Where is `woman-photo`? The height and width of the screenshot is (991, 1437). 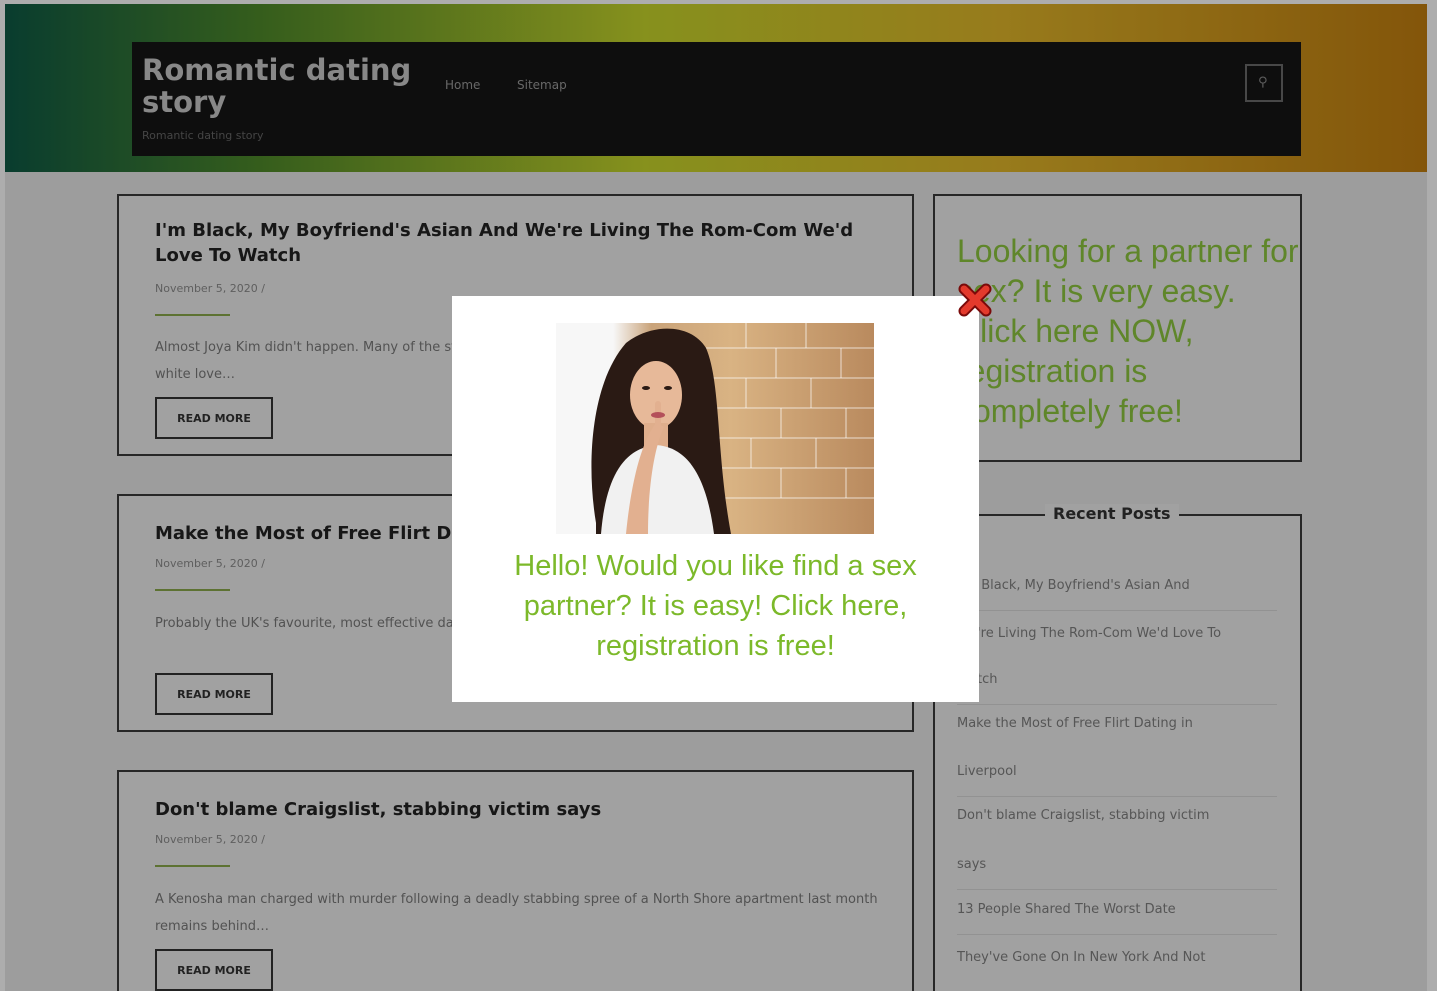 woman-photo is located at coordinates (715, 428).